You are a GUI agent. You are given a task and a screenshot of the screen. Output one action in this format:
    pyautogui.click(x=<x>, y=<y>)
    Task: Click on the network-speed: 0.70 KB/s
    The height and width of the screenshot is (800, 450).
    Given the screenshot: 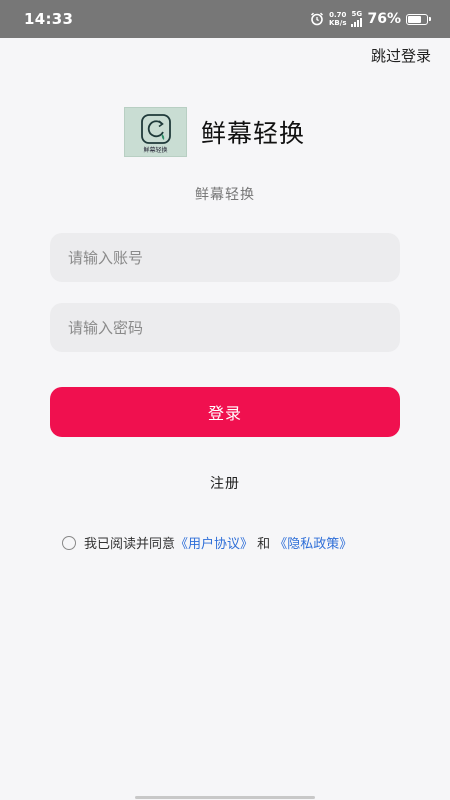 What is the action you would take?
    pyautogui.click(x=337, y=19)
    